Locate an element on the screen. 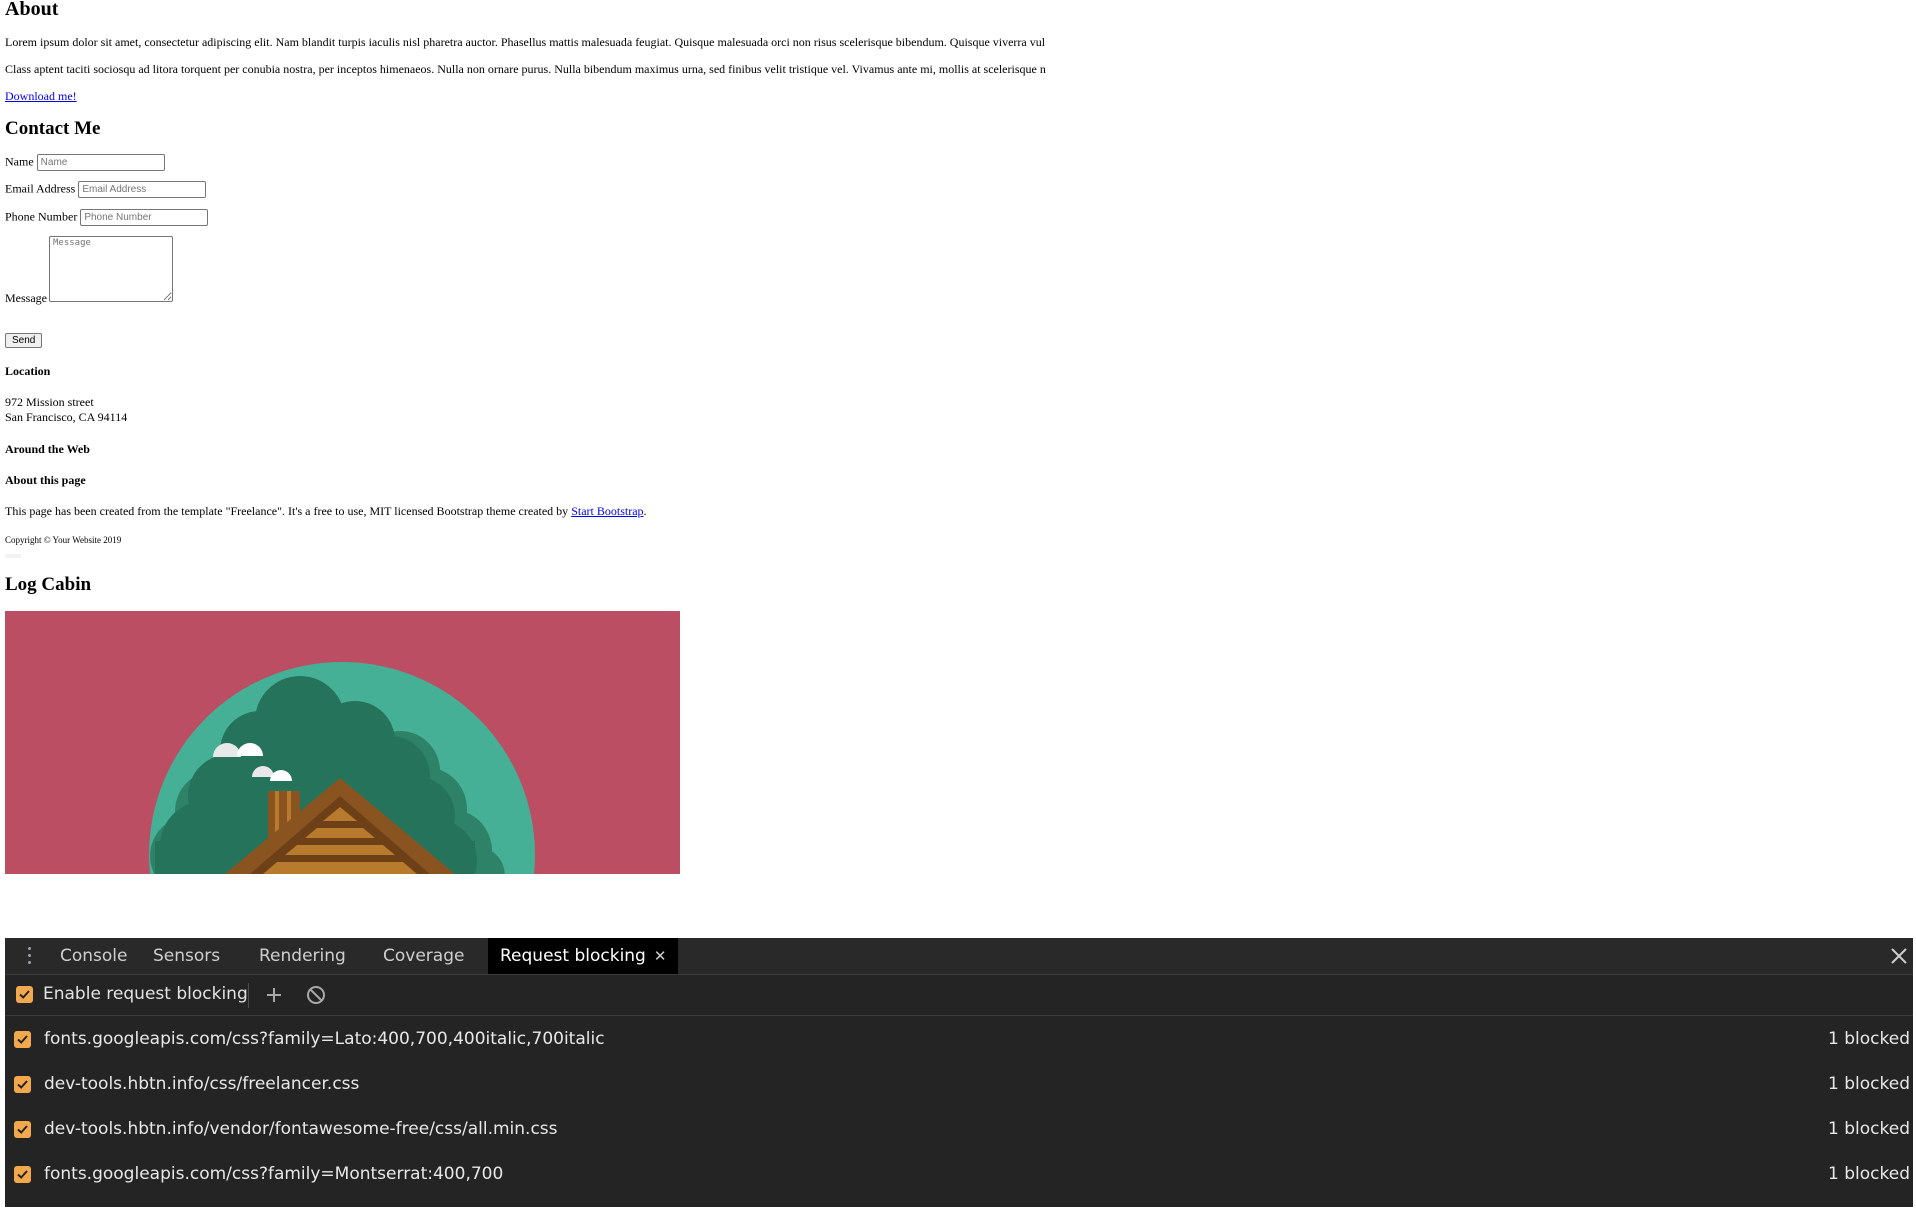 This screenshot has width=1916, height=1208. tab-sensors: Sensors is located at coordinates (186, 956).